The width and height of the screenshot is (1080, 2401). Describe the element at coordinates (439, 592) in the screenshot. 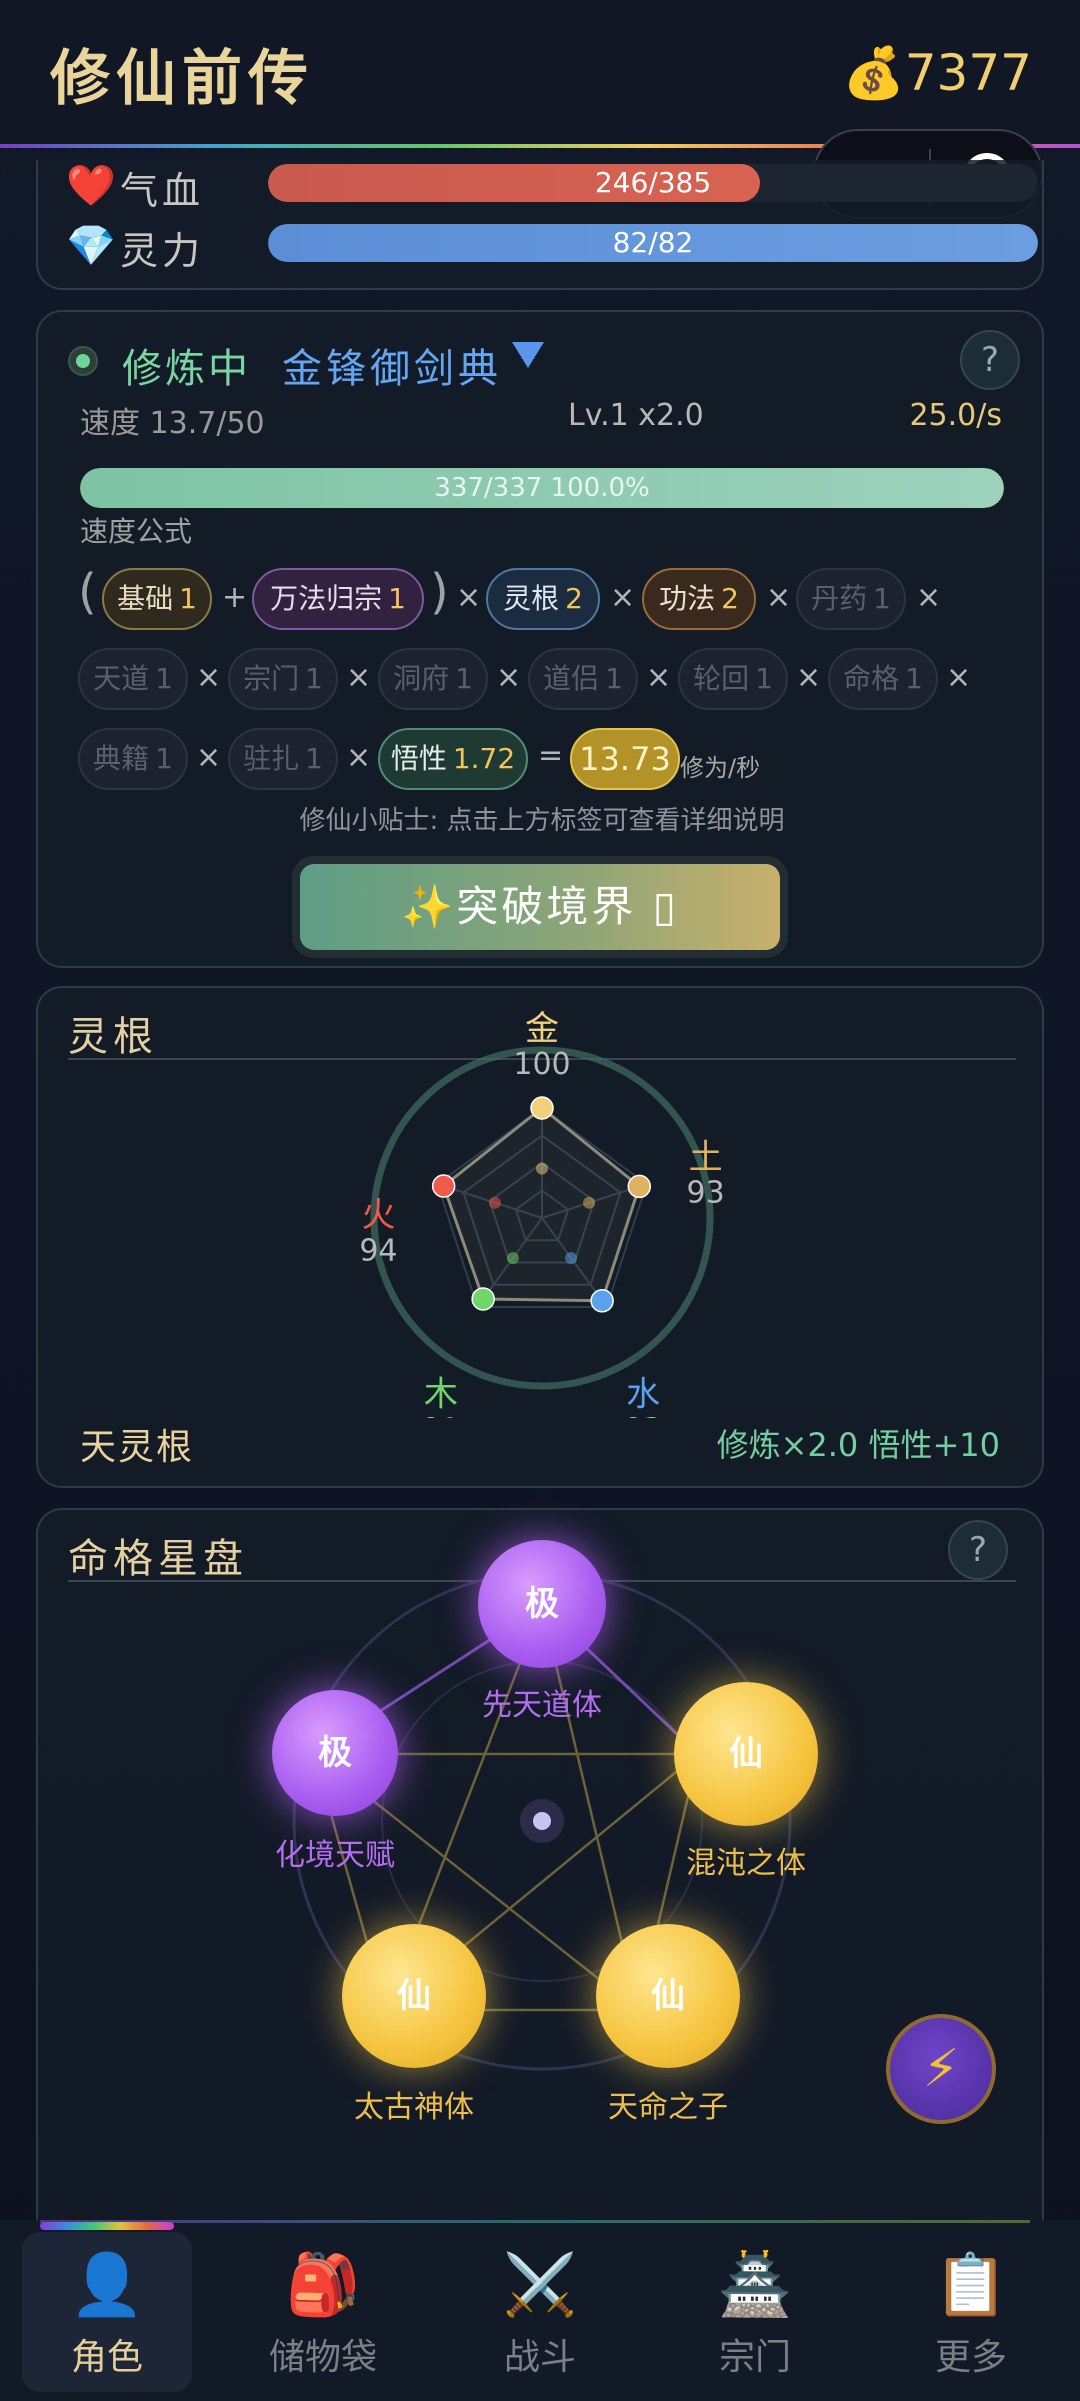

I see `formula-close-paren: )` at that location.